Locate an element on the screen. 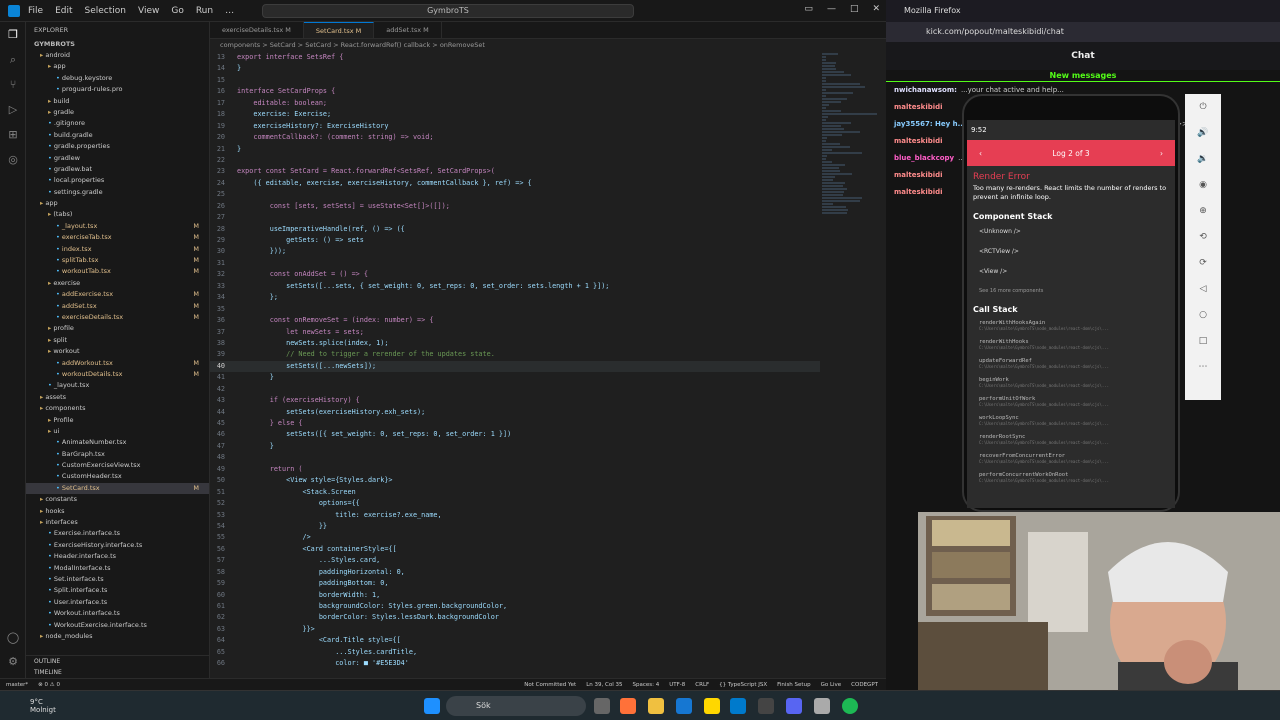 Image resolution: width=1280 pixels, height=720 pixels. power-icon: ⏻ is located at coordinates (1203, 107).